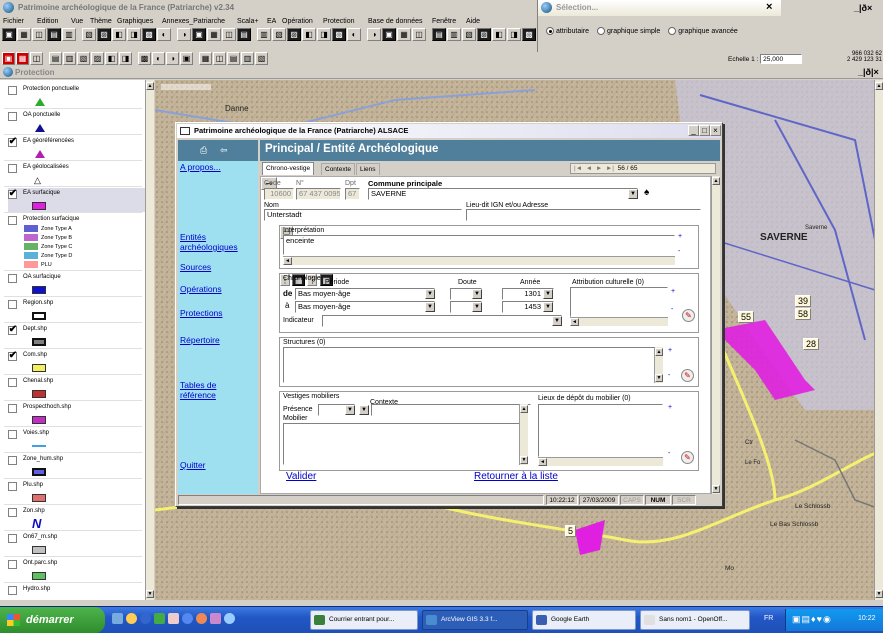 The width and height of the screenshot is (883, 633). Describe the element at coordinates (499, 34) in the screenshot. I see `tb1-button-31: ◧` at that location.